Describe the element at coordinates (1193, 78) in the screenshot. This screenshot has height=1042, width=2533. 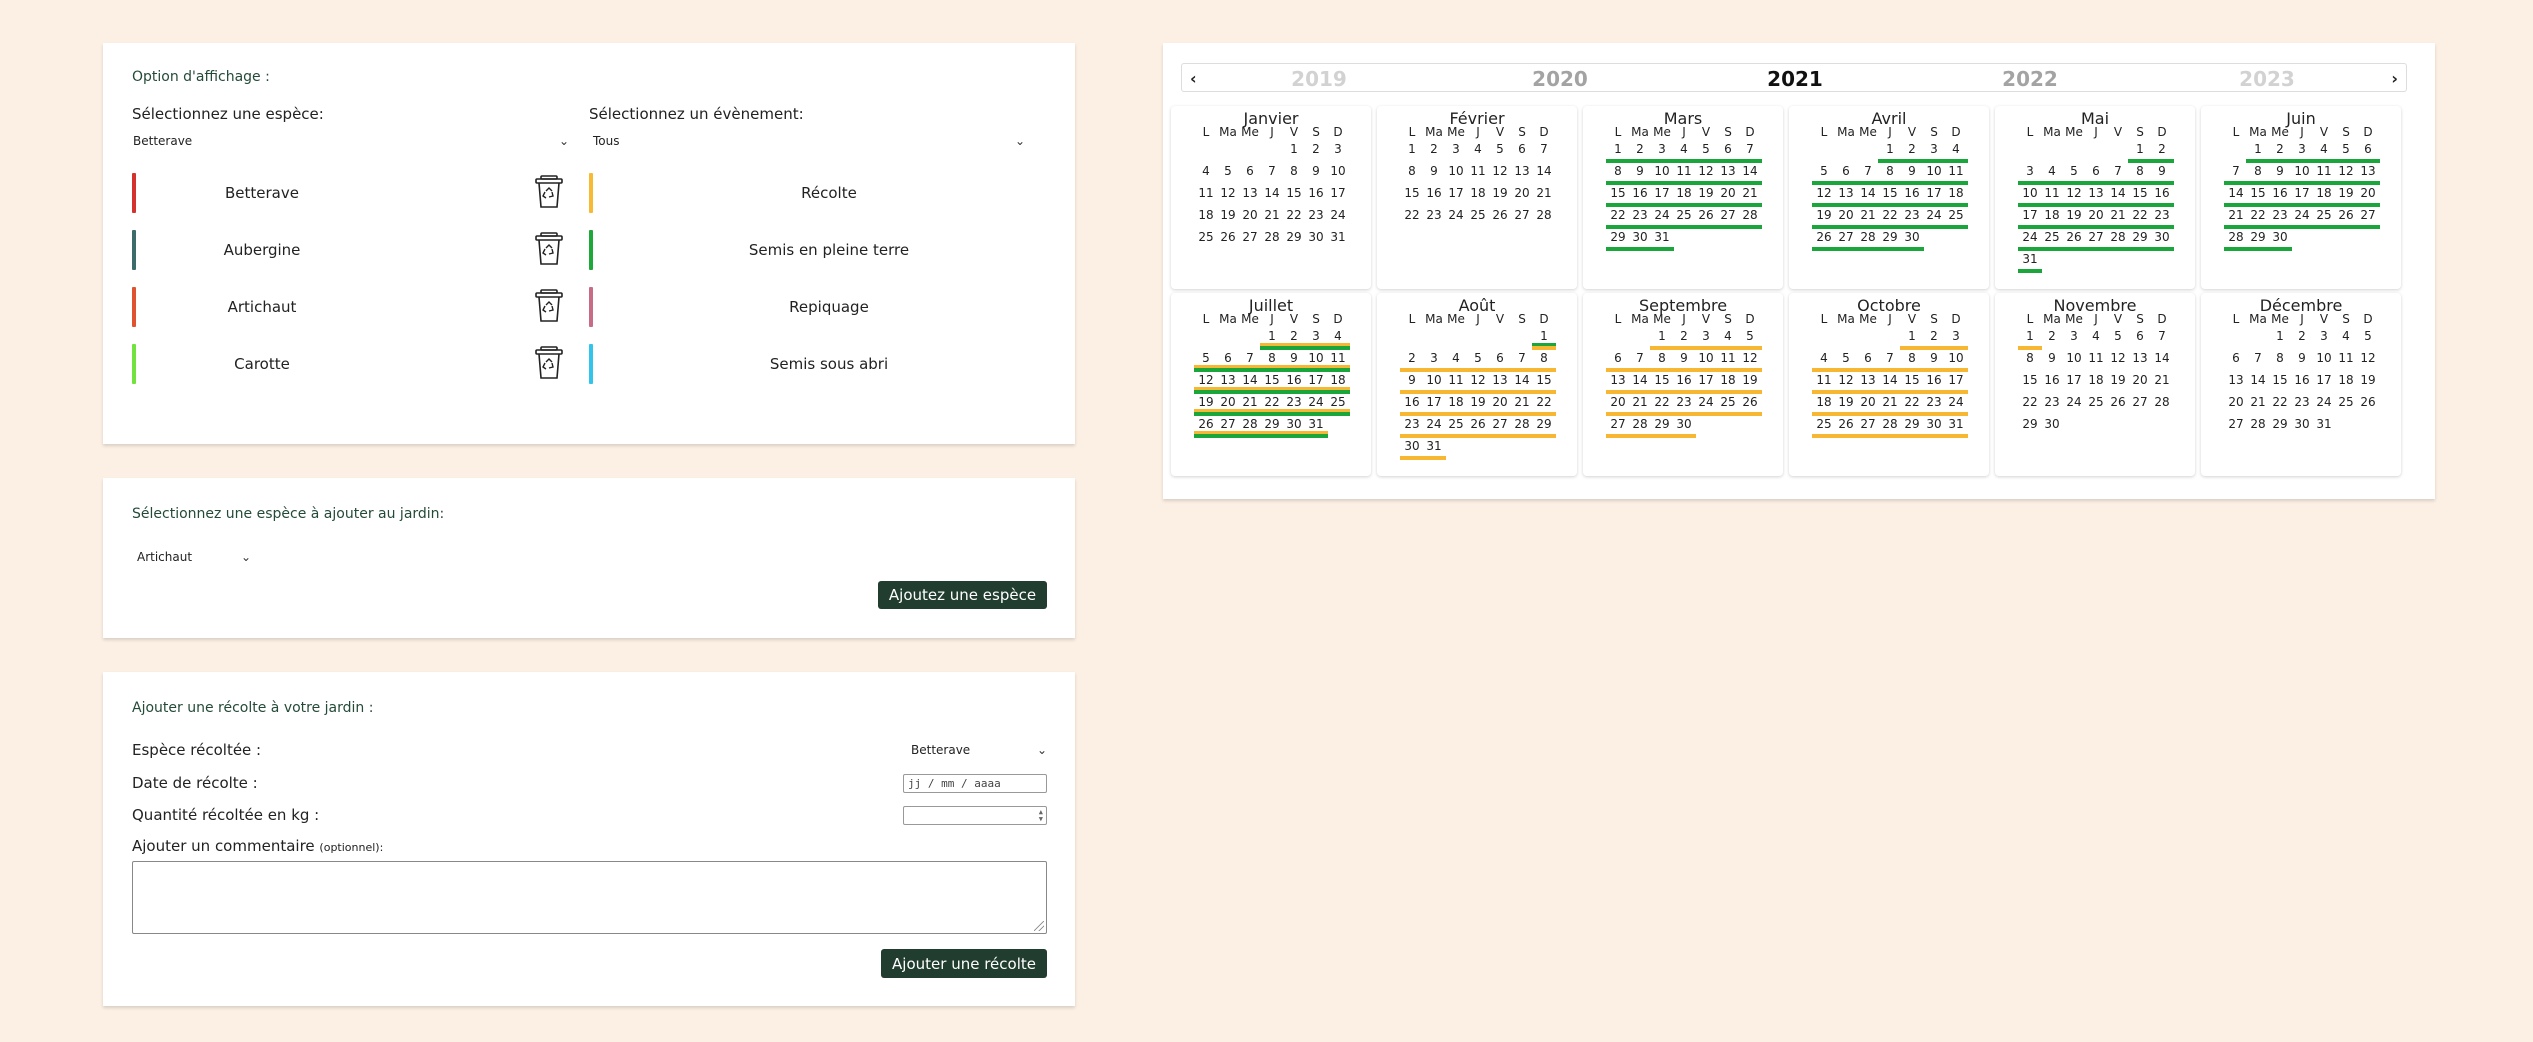
I see `prev-year-arrow-icon: ‹` at that location.